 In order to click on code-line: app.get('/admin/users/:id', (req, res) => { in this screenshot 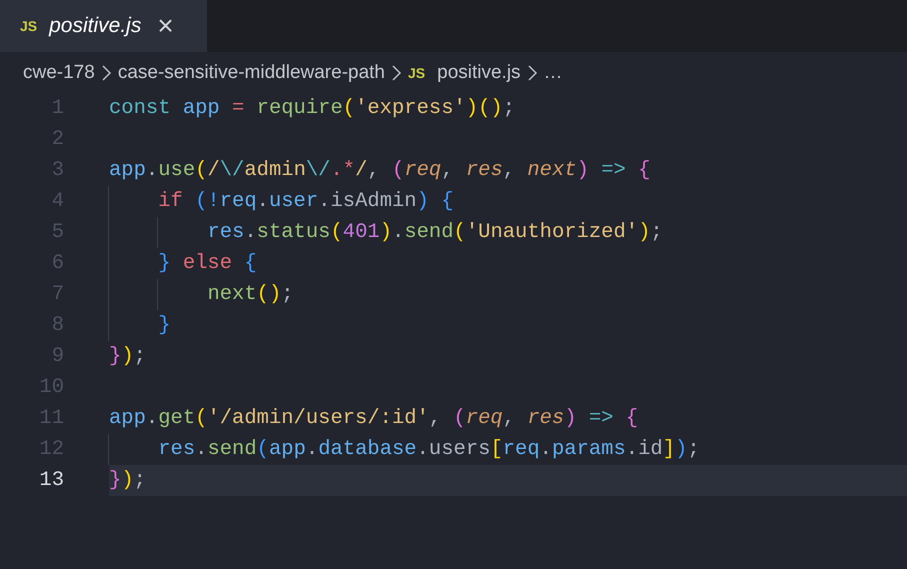, I will do `click(374, 419)`.